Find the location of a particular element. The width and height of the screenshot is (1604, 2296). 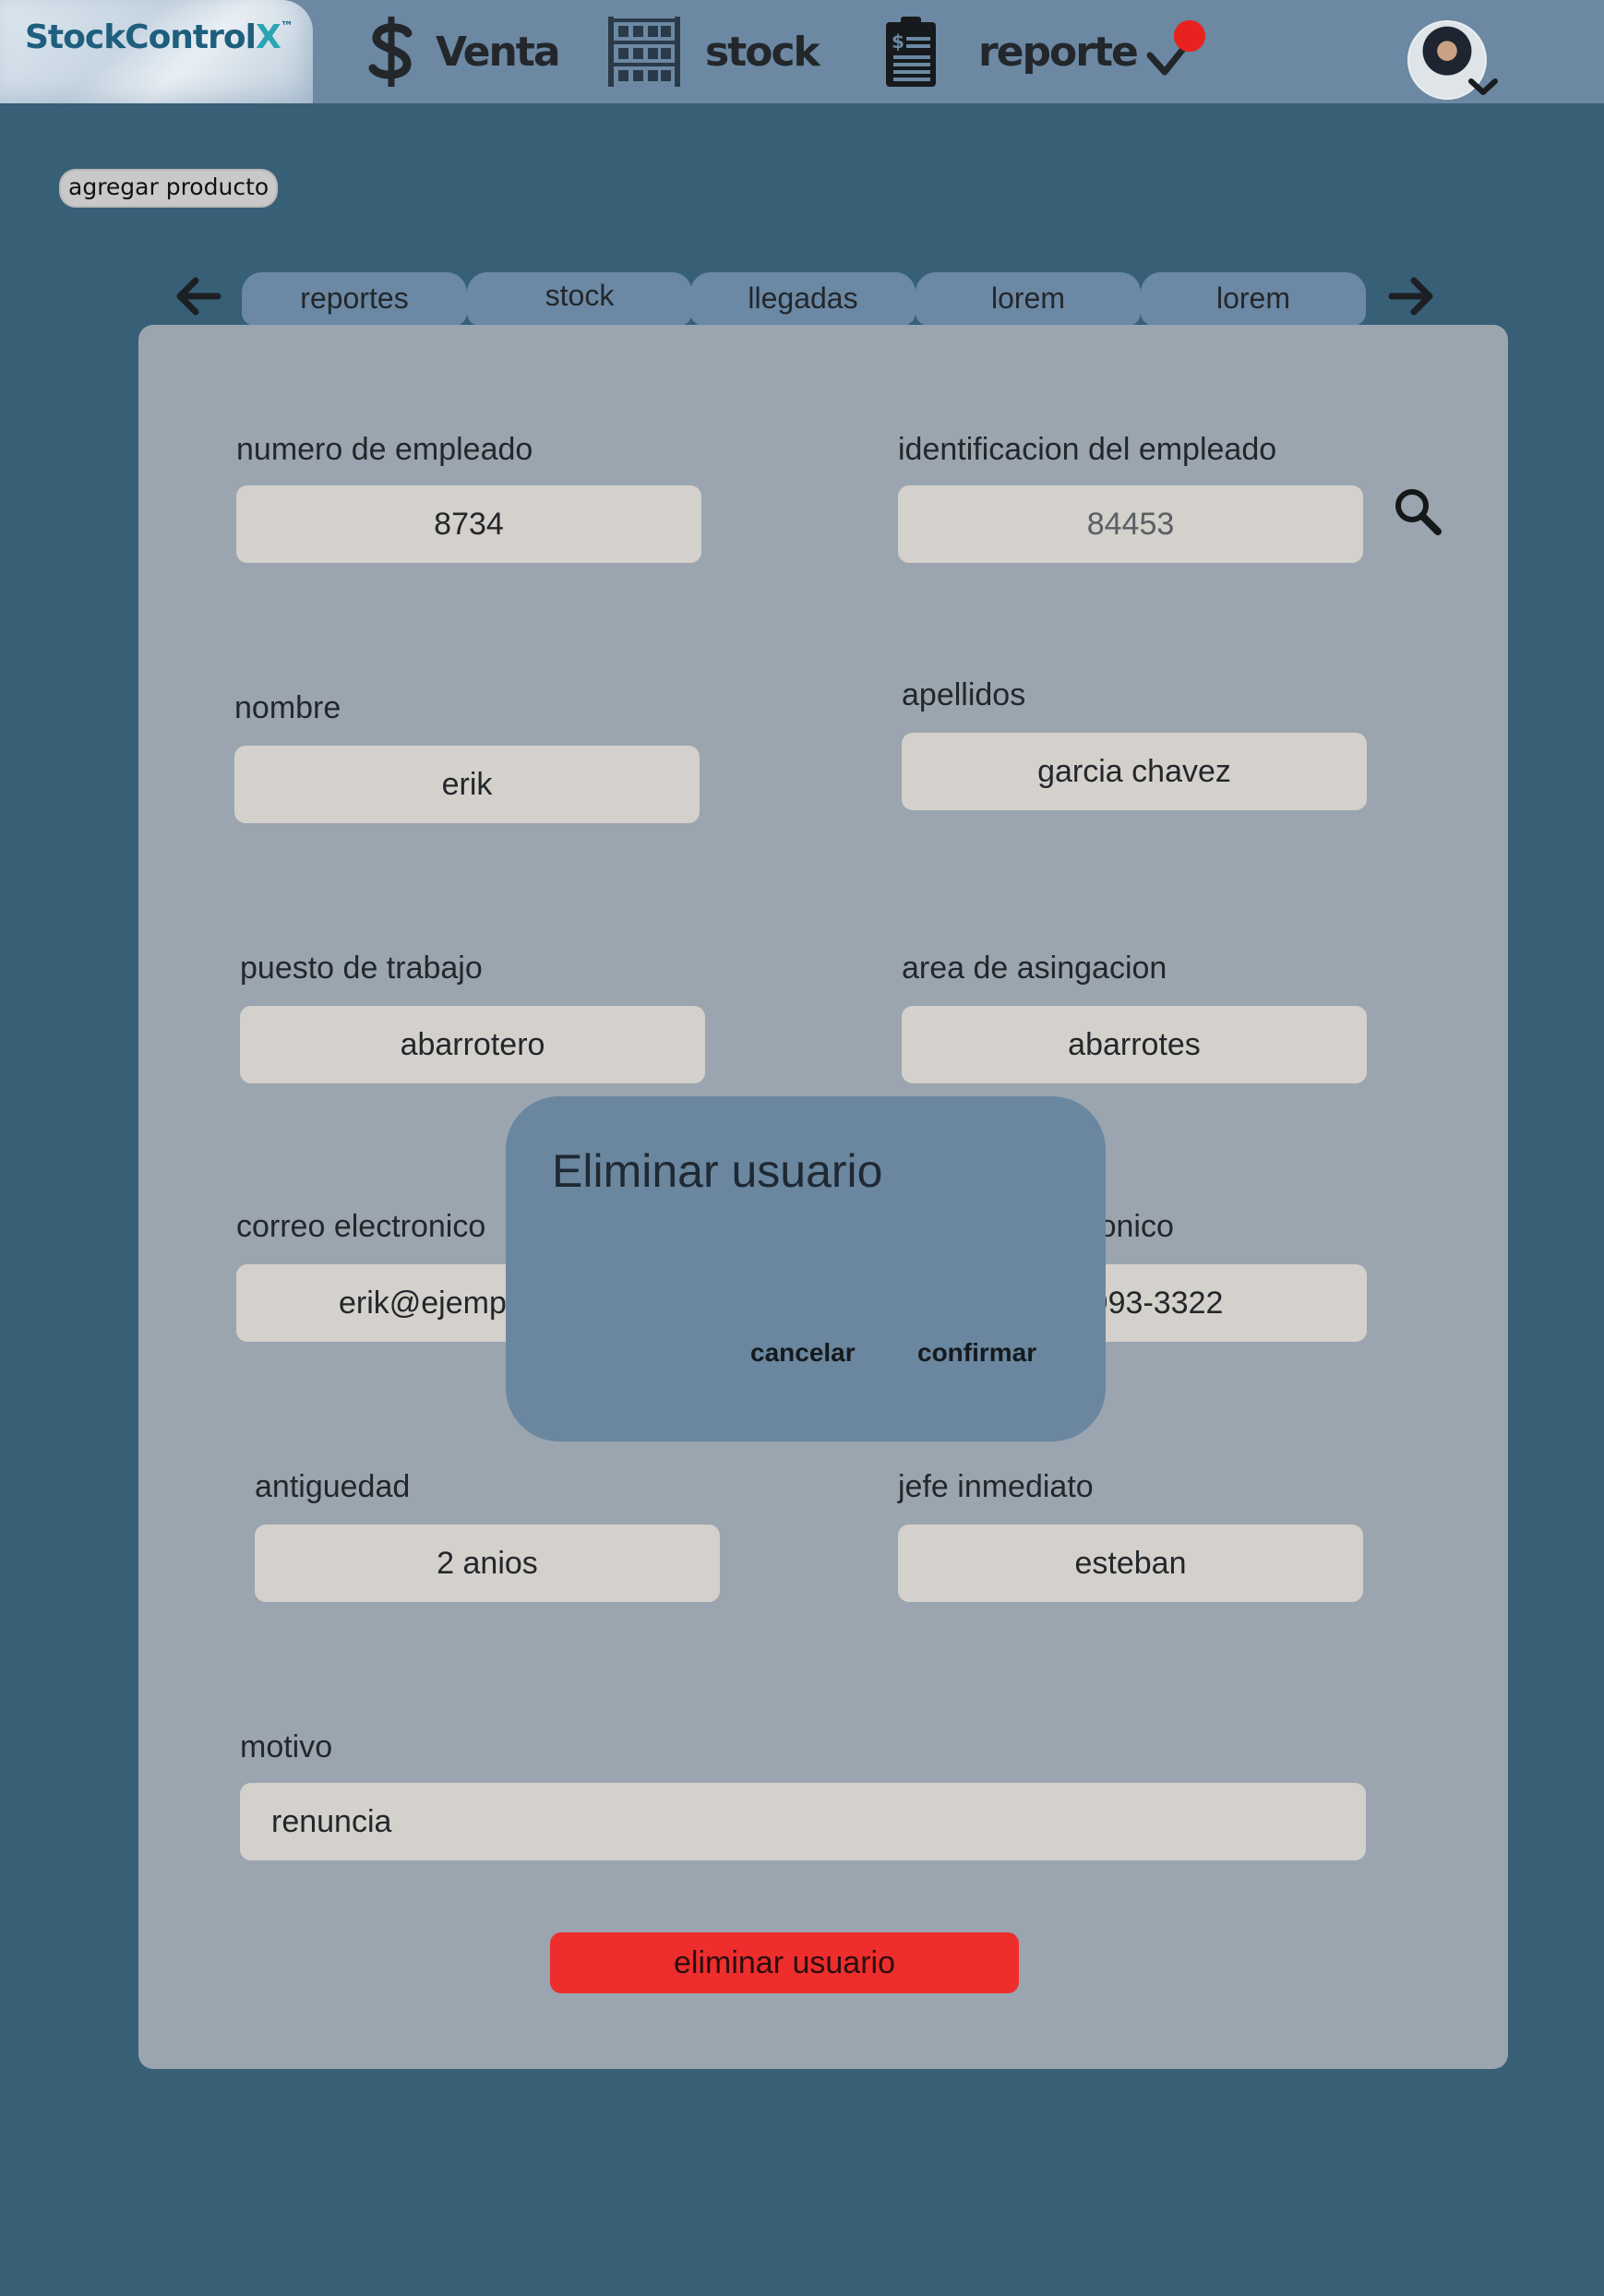

tab-lorem-2: lorem is located at coordinates (1253, 299).